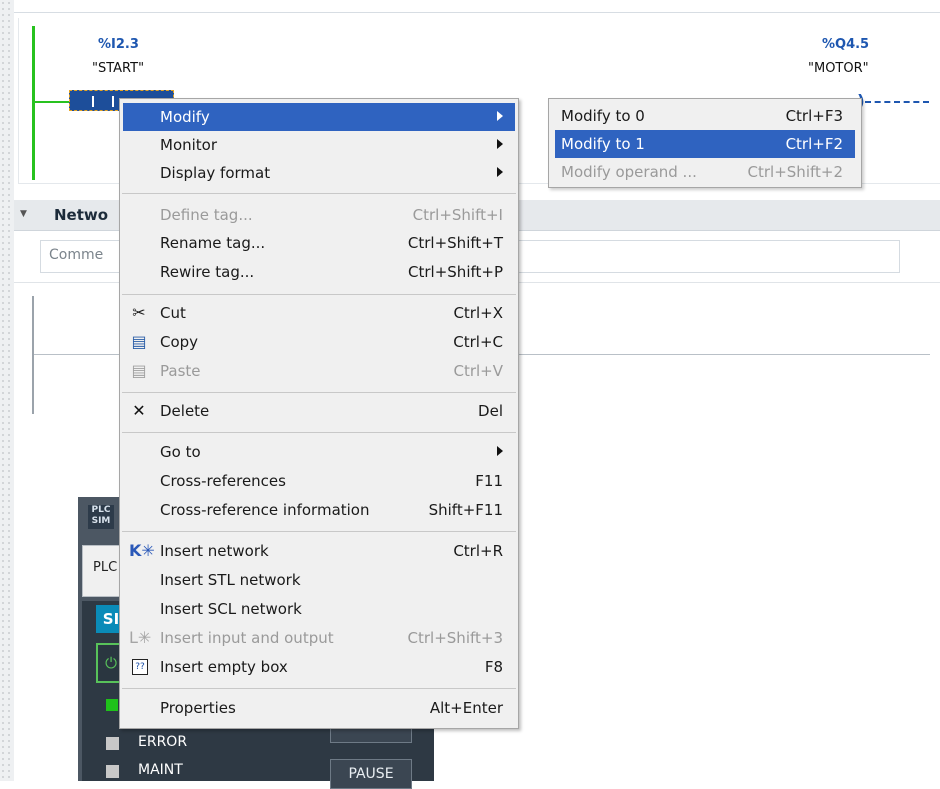  What do you see at coordinates (319, 313) in the screenshot?
I see `menu-item-cut: ✂ Cut Ctrl+X` at bounding box center [319, 313].